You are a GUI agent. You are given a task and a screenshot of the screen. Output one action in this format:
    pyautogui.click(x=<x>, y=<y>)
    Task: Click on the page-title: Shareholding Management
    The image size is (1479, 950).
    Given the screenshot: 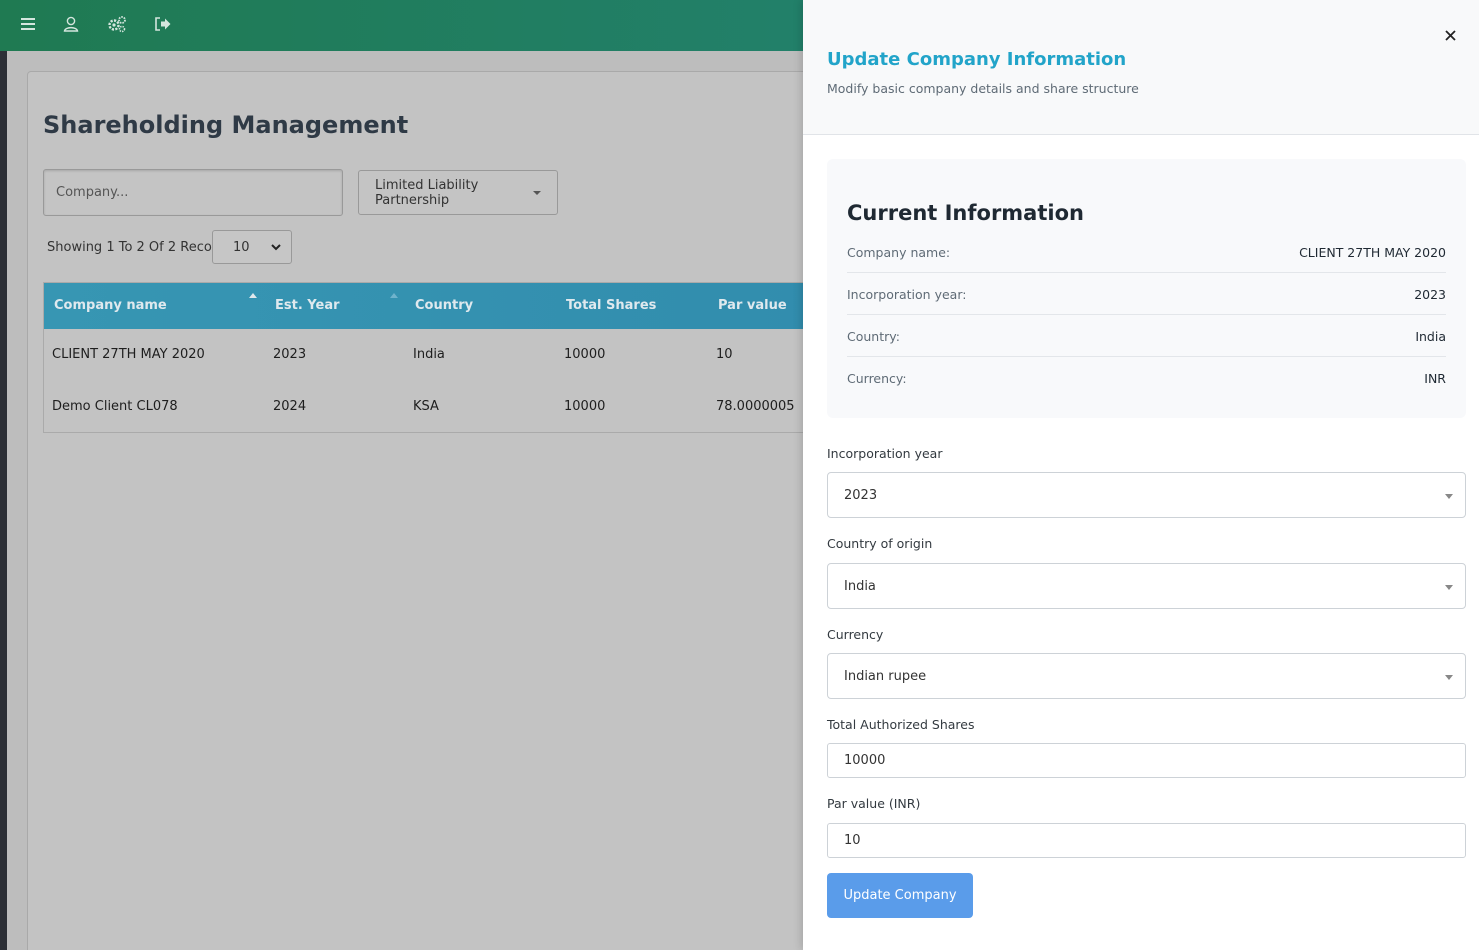 What is the action you would take?
    pyautogui.click(x=226, y=125)
    